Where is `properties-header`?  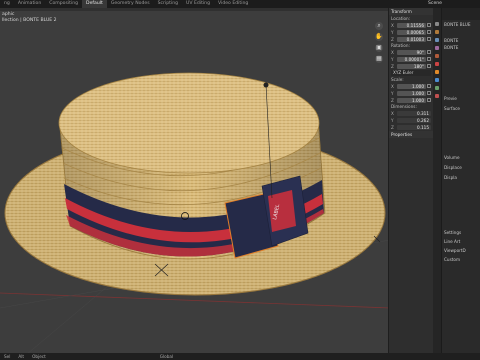 properties-header is located at coordinates (461, 14).